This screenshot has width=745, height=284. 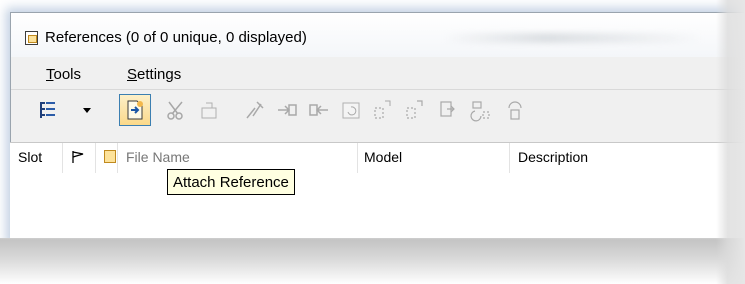 I want to click on mirror-horizontal-icon, so click(x=415, y=110).